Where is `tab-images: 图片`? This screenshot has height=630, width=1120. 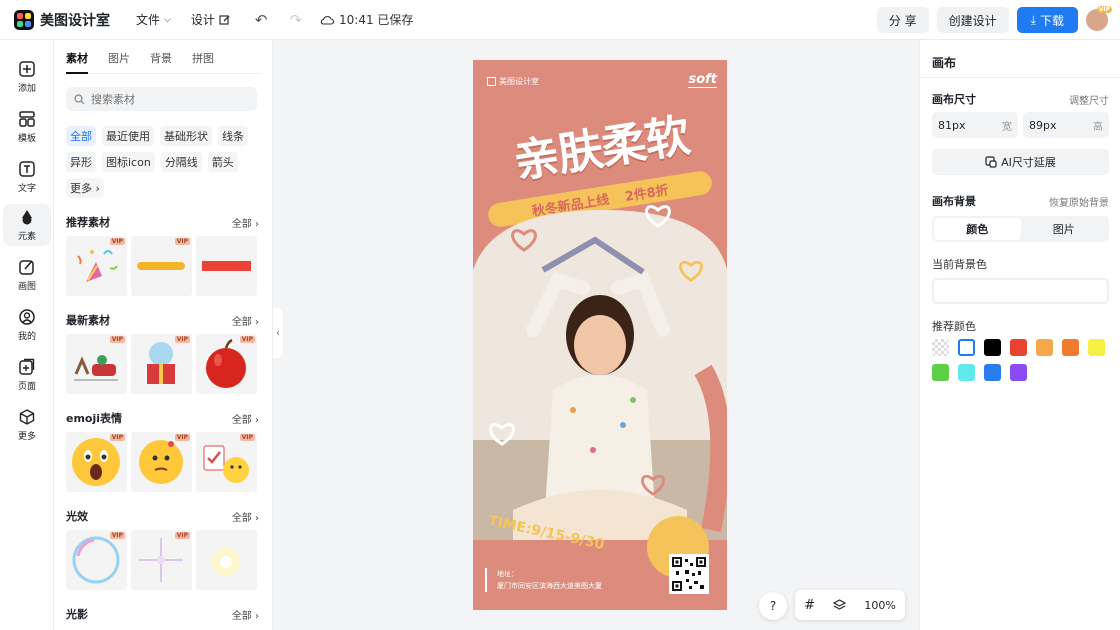
tab-images: 图片 is located at coordinates (119, 61).